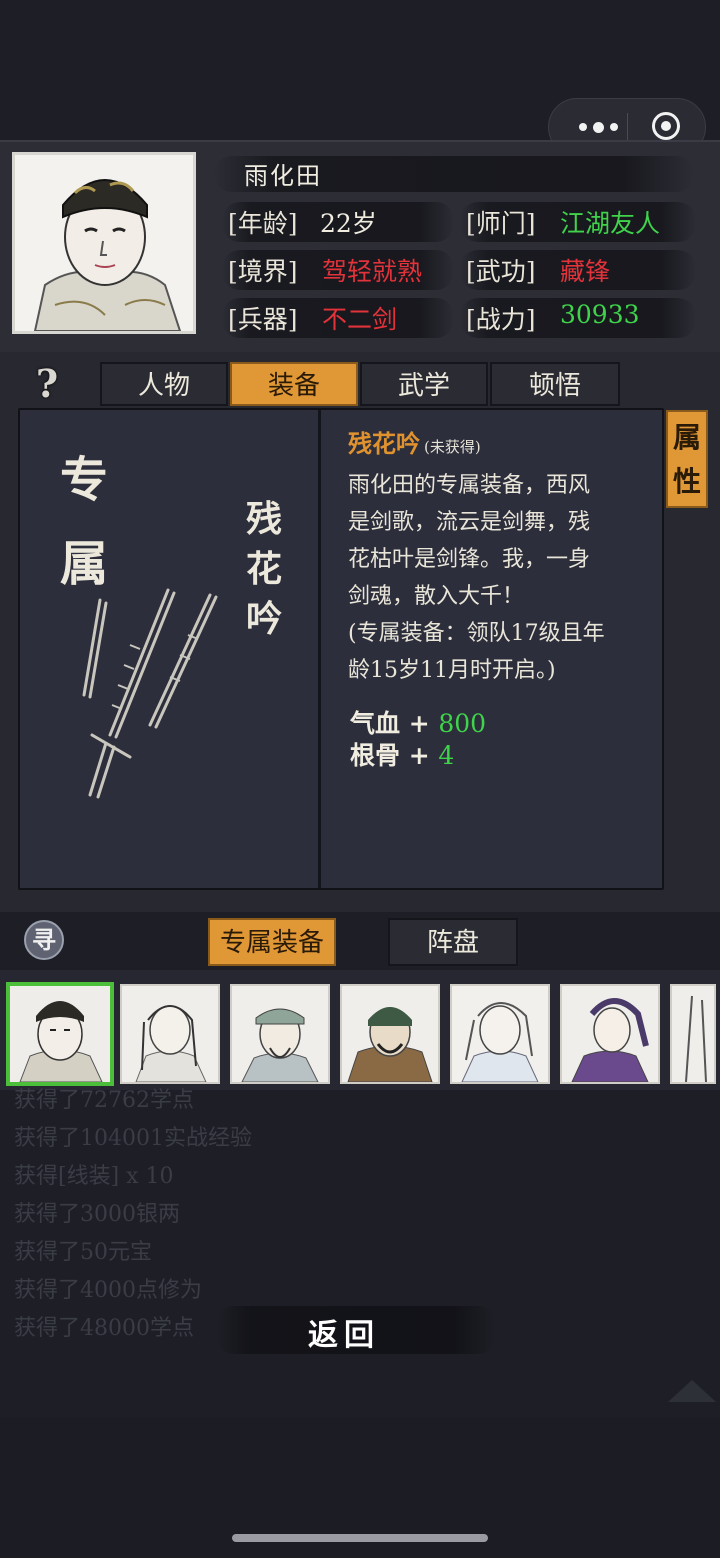  What do you see at coordinates (687, 459) in the screenshot?
I see `attributes-side-tab: 属性` at bounding box center [687, 459].